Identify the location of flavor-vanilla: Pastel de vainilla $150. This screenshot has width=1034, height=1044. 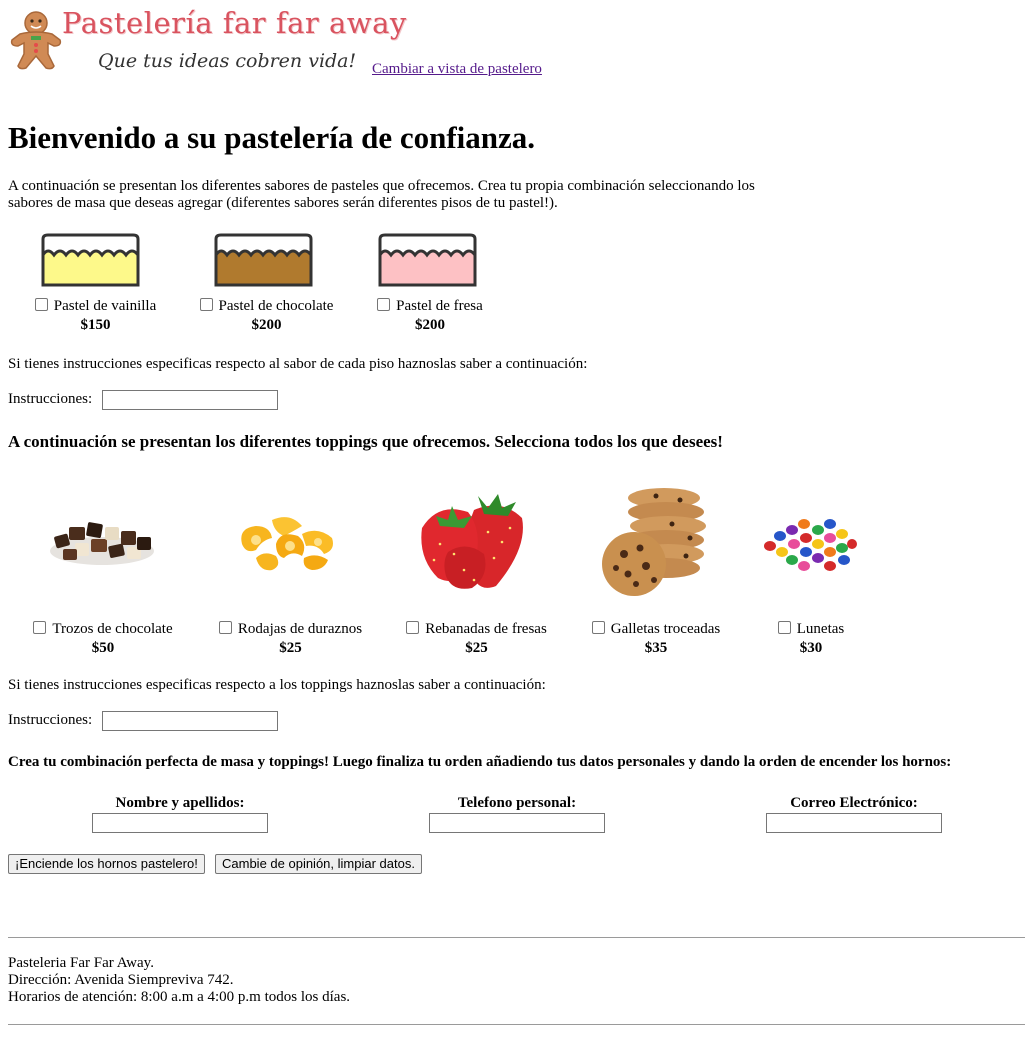
(95, 316).